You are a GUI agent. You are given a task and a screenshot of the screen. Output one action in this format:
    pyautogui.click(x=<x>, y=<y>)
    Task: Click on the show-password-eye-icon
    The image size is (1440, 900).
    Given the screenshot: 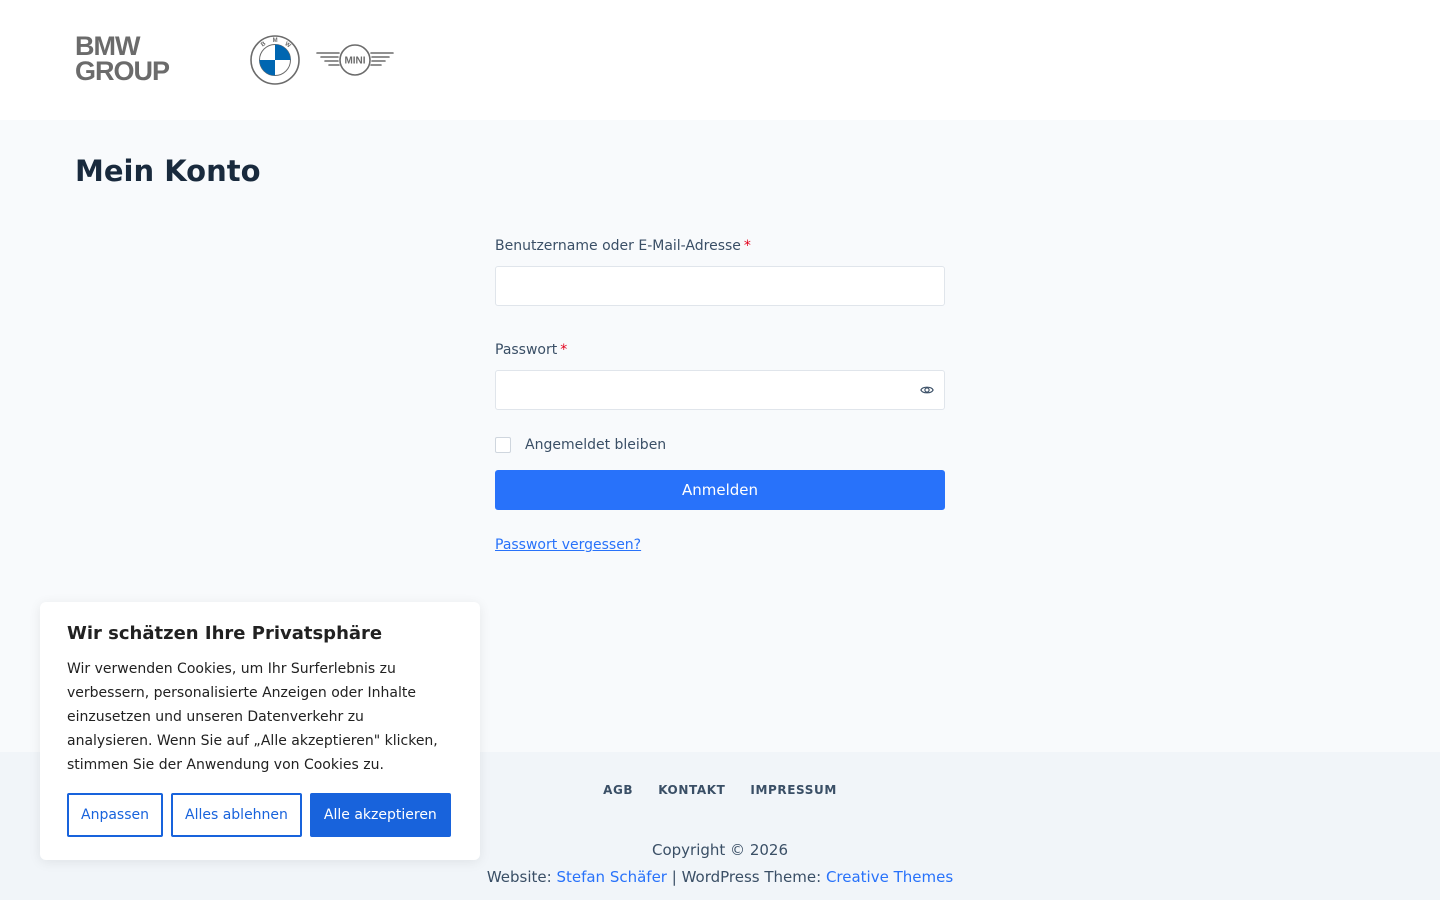 What is the action you would take?
    pyautogui.click(x=927, y=390)
    